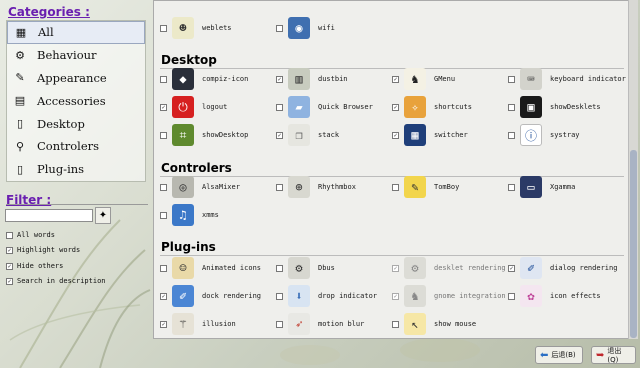 The height and width of the screenshot is (368, 640). What do you see at coordinates (76, 100) in the screenshot?
I see `category-accessories: ▤ Accessories` at bounding box center [76, 100].